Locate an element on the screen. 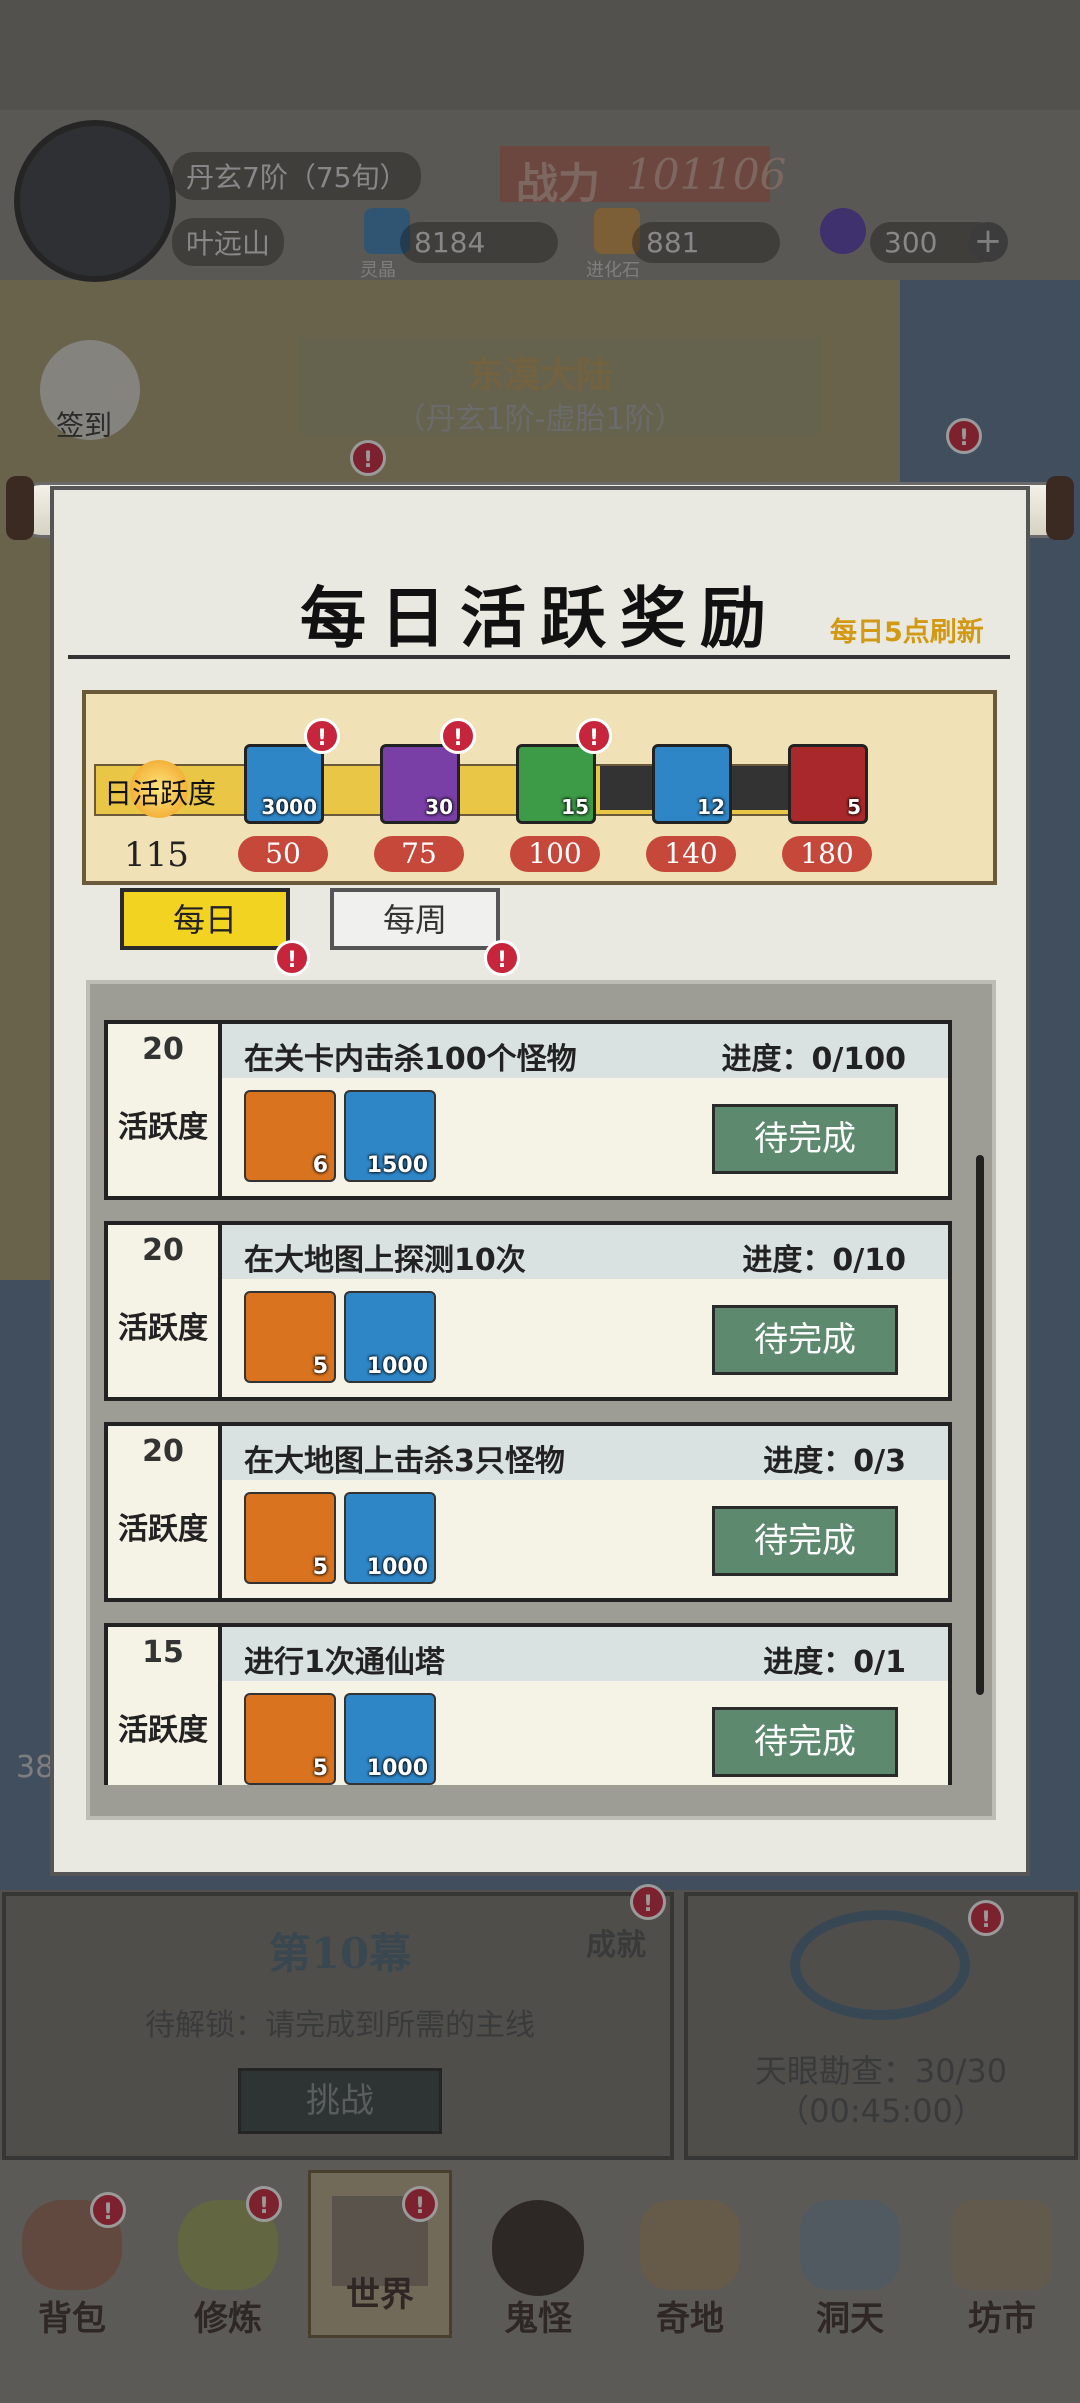 The image size is (1080, 2403). task-points: 15 is located at coordinates (163, 1652).